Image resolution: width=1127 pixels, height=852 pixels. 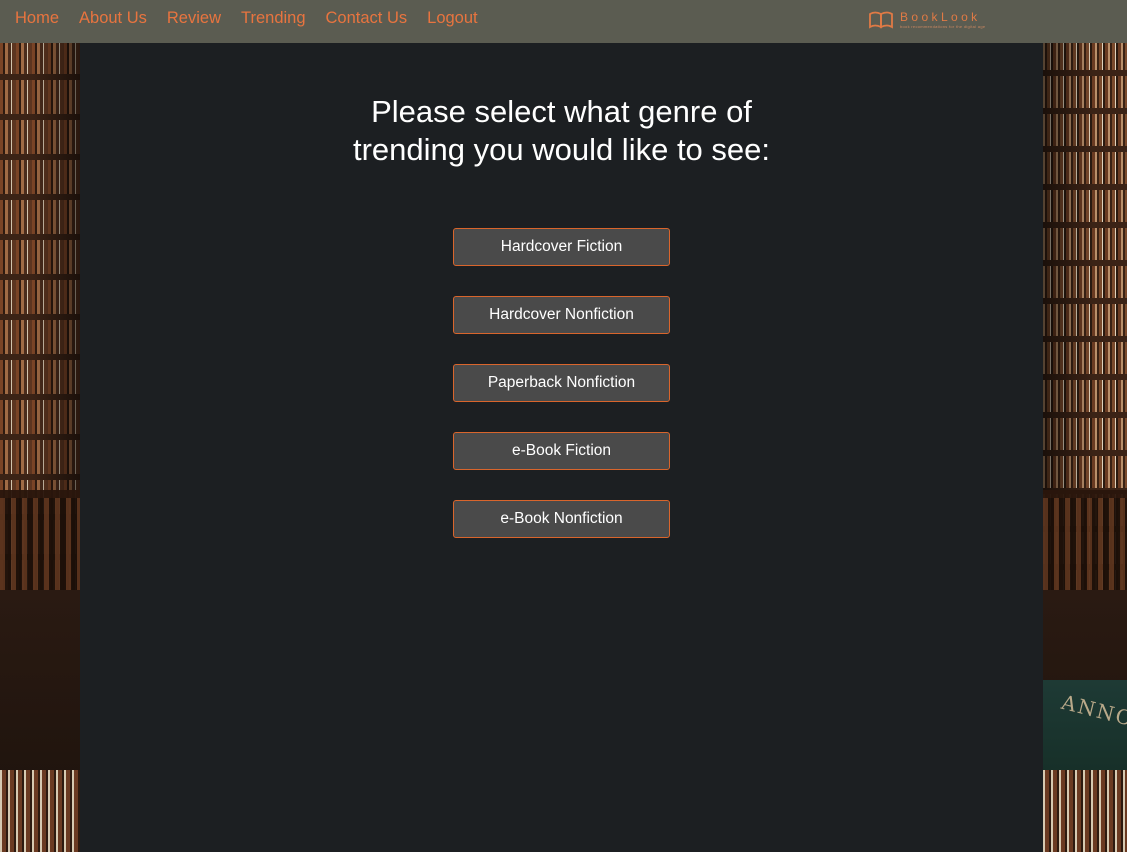 I want to click on background-bookshelf-right: ANNO, so click(x=1085, y=426).